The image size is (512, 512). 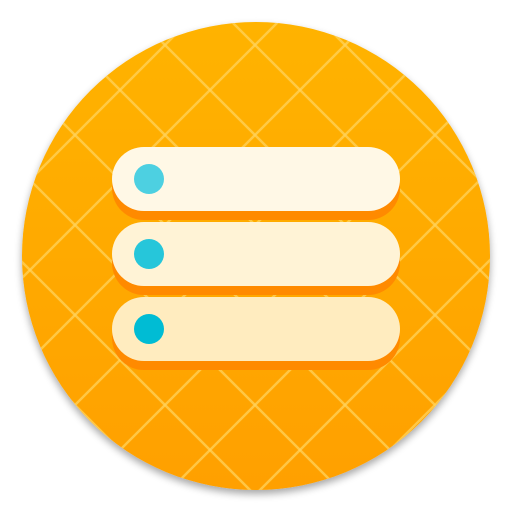 I want to click on server-row-middle, so click(x=256, y=258).